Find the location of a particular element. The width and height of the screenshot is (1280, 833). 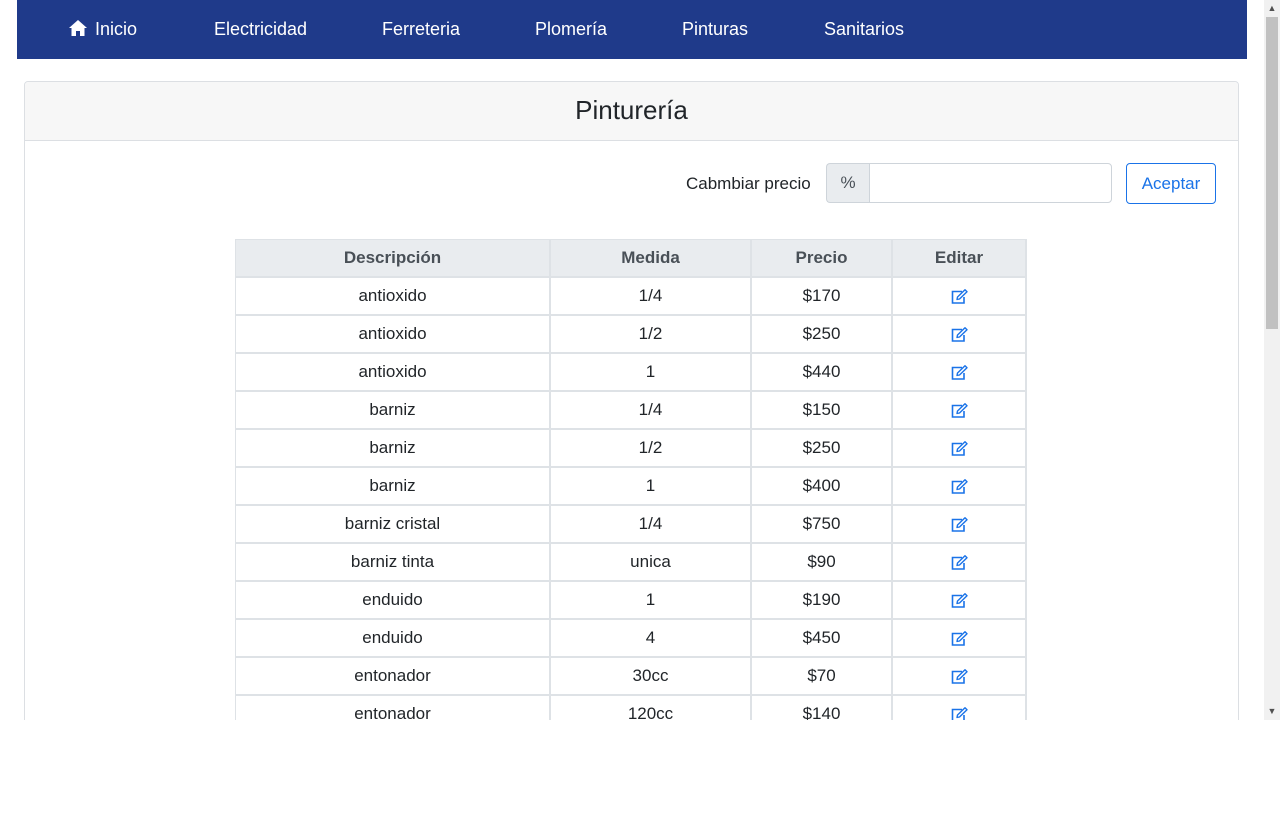

table-row: entonador 120cc $140 is located at coordinates (631, 707).